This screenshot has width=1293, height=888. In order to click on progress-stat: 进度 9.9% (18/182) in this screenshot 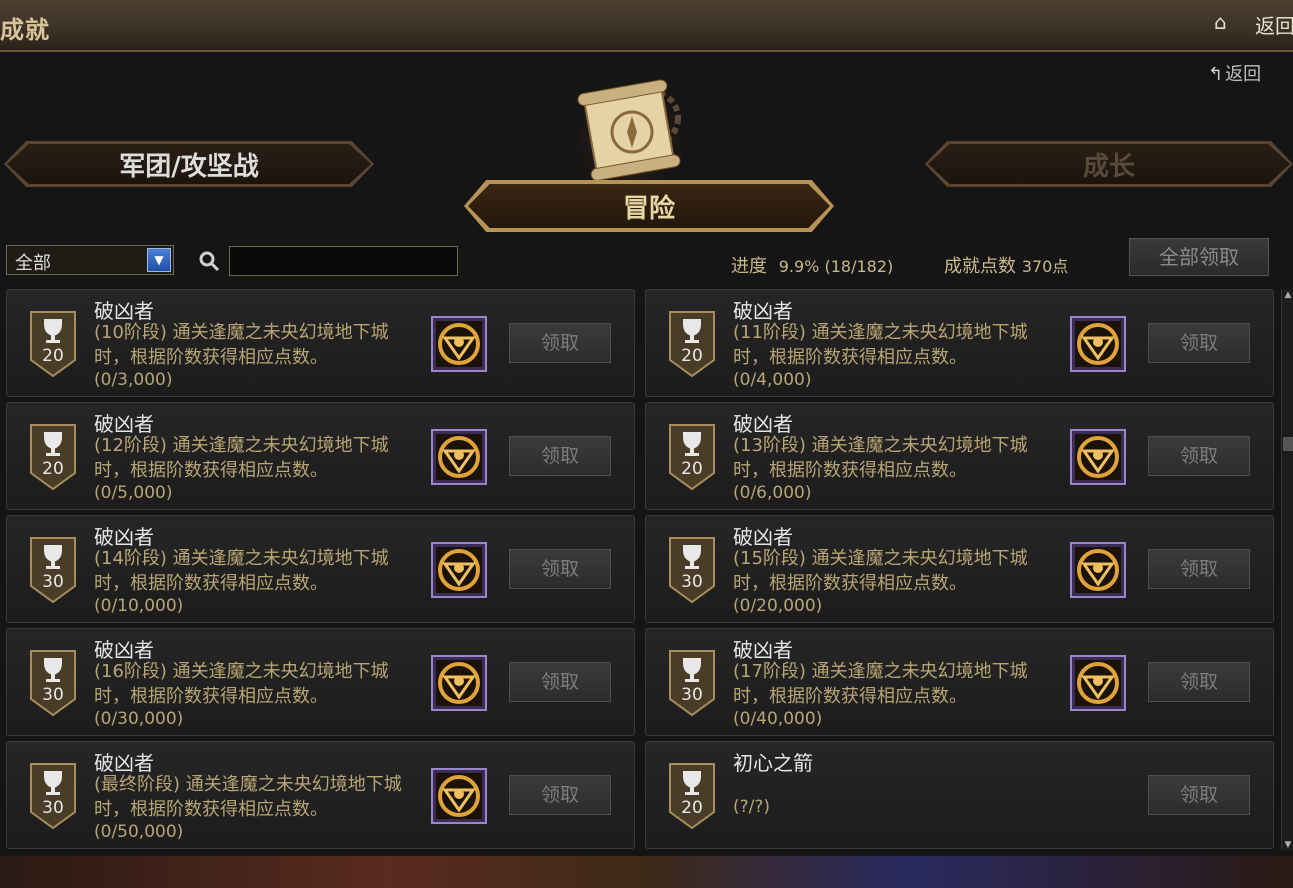, I will do `click(812, 265)`.